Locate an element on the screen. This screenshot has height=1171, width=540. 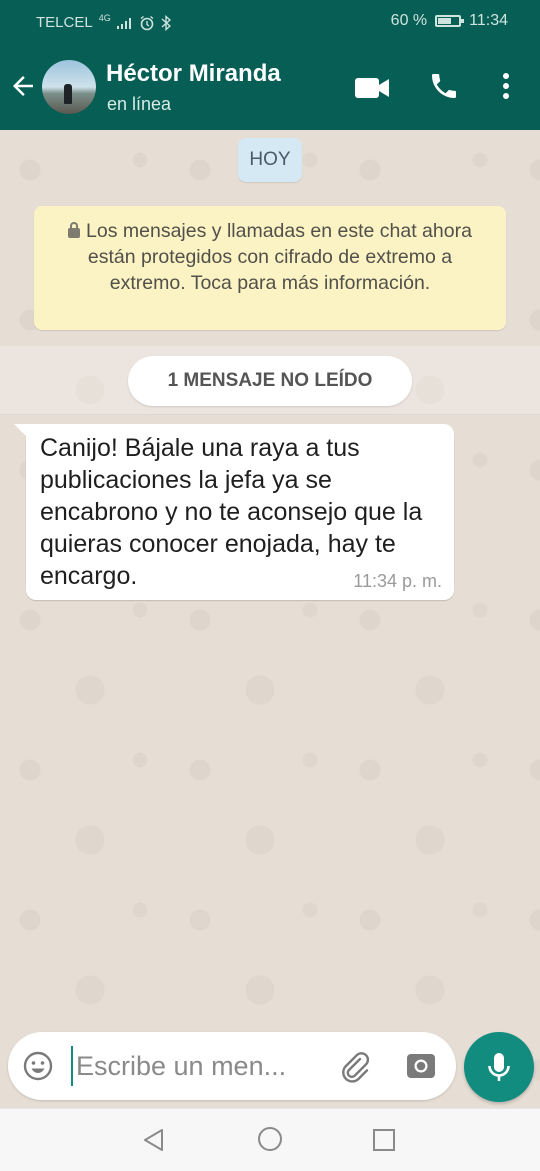
avatar is located at coordinates (69, 87).